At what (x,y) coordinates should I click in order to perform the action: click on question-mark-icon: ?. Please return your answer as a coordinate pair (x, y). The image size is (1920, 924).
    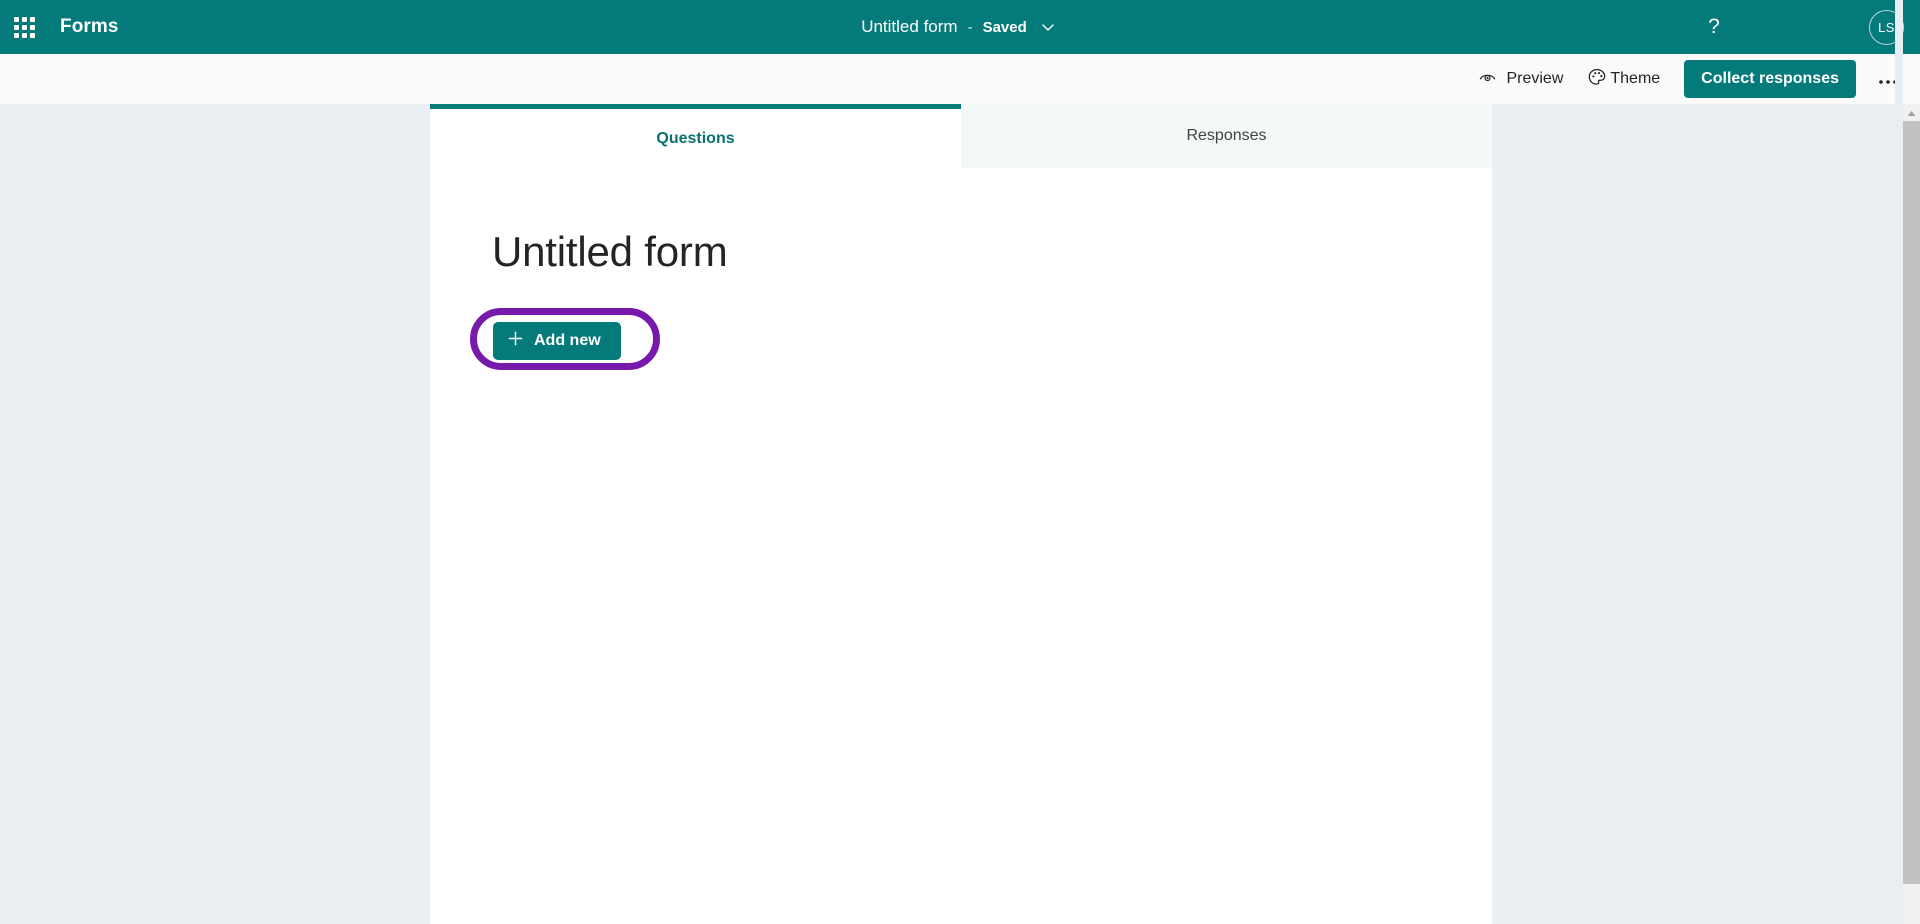
    Looking at the image, I should click on (1714, 26).